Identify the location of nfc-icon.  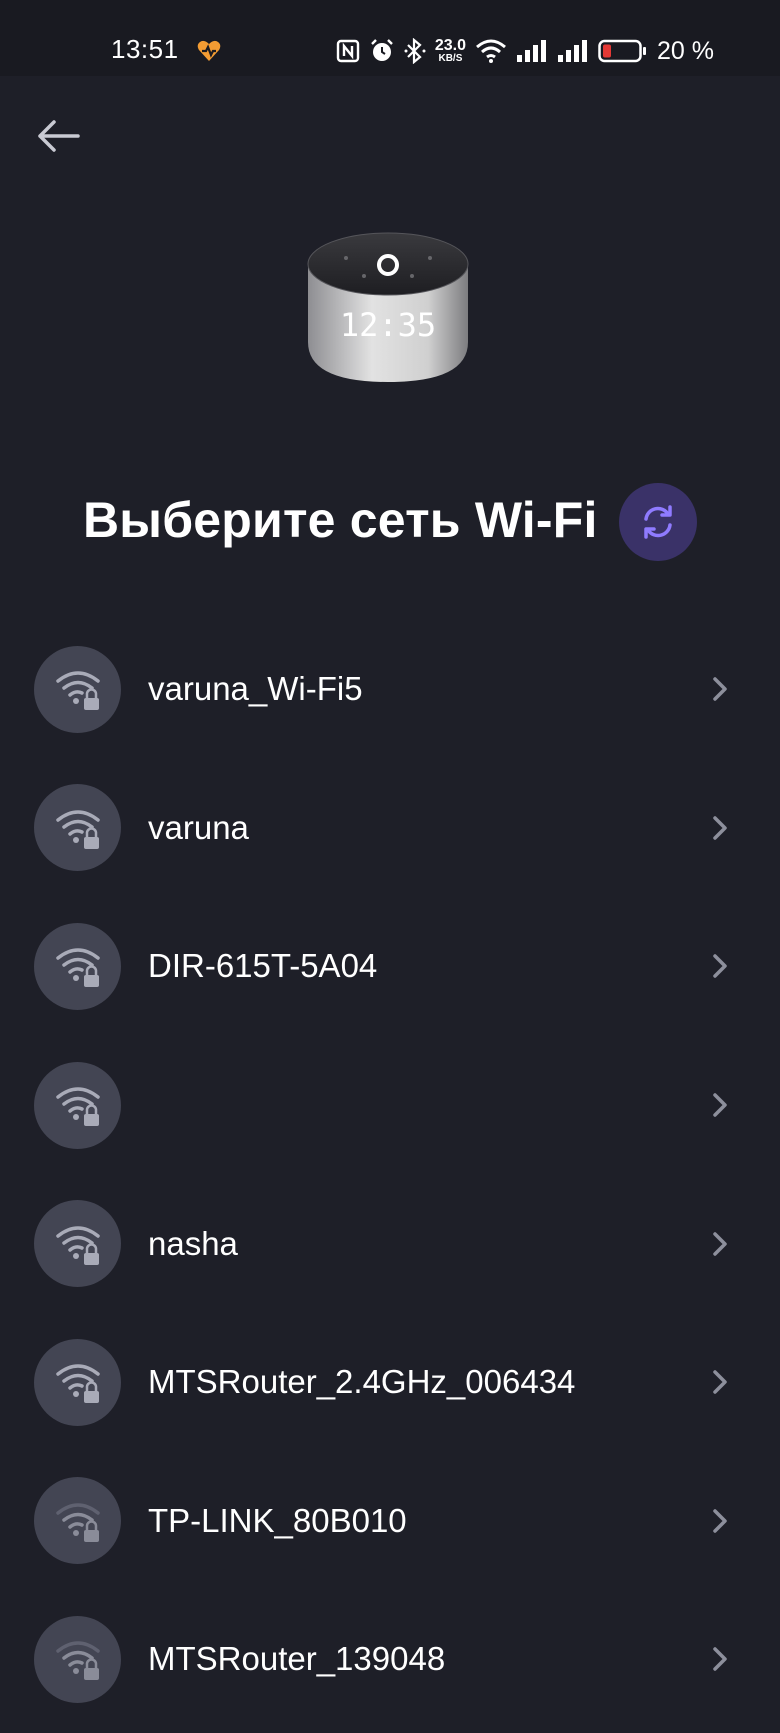
(348, 51).